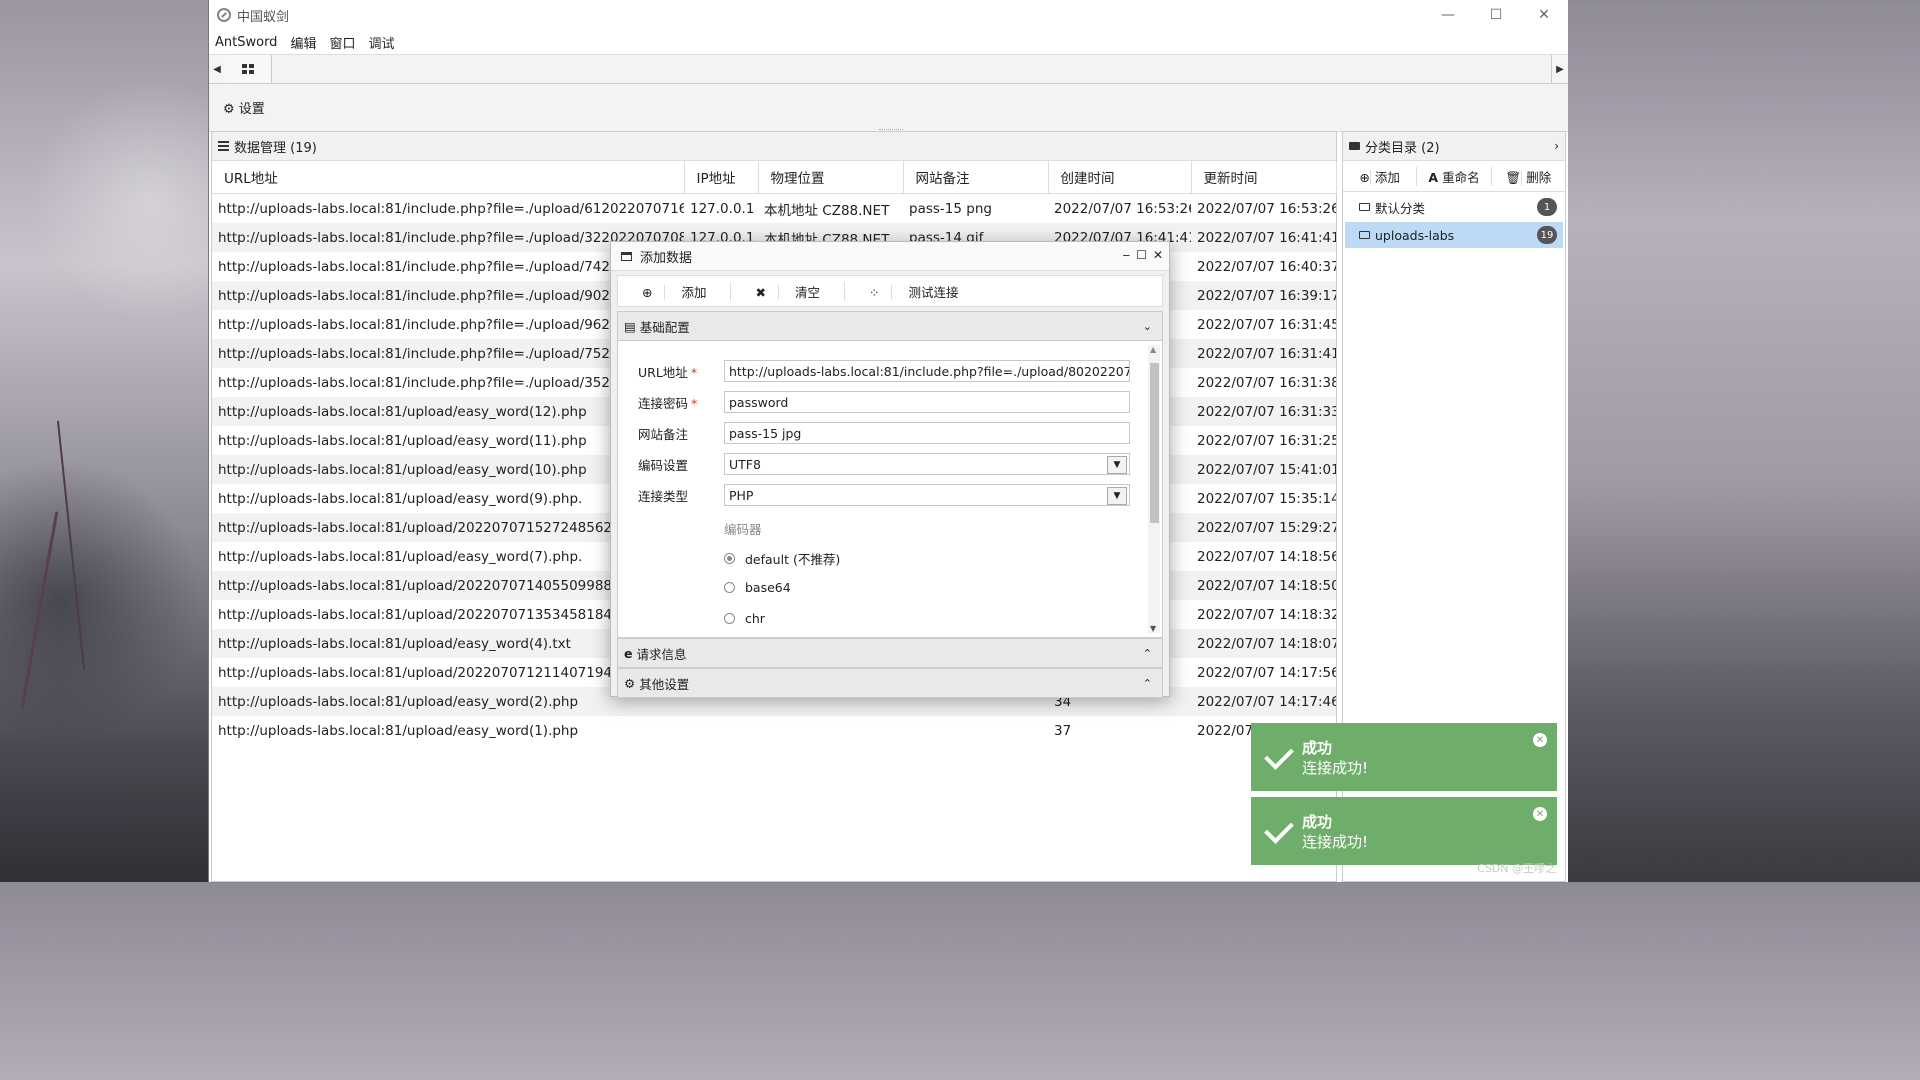 Image resolution: width=1920 pixels, height=1080 pixels. I want to click on column-url: URL地址, so click(448, 177).